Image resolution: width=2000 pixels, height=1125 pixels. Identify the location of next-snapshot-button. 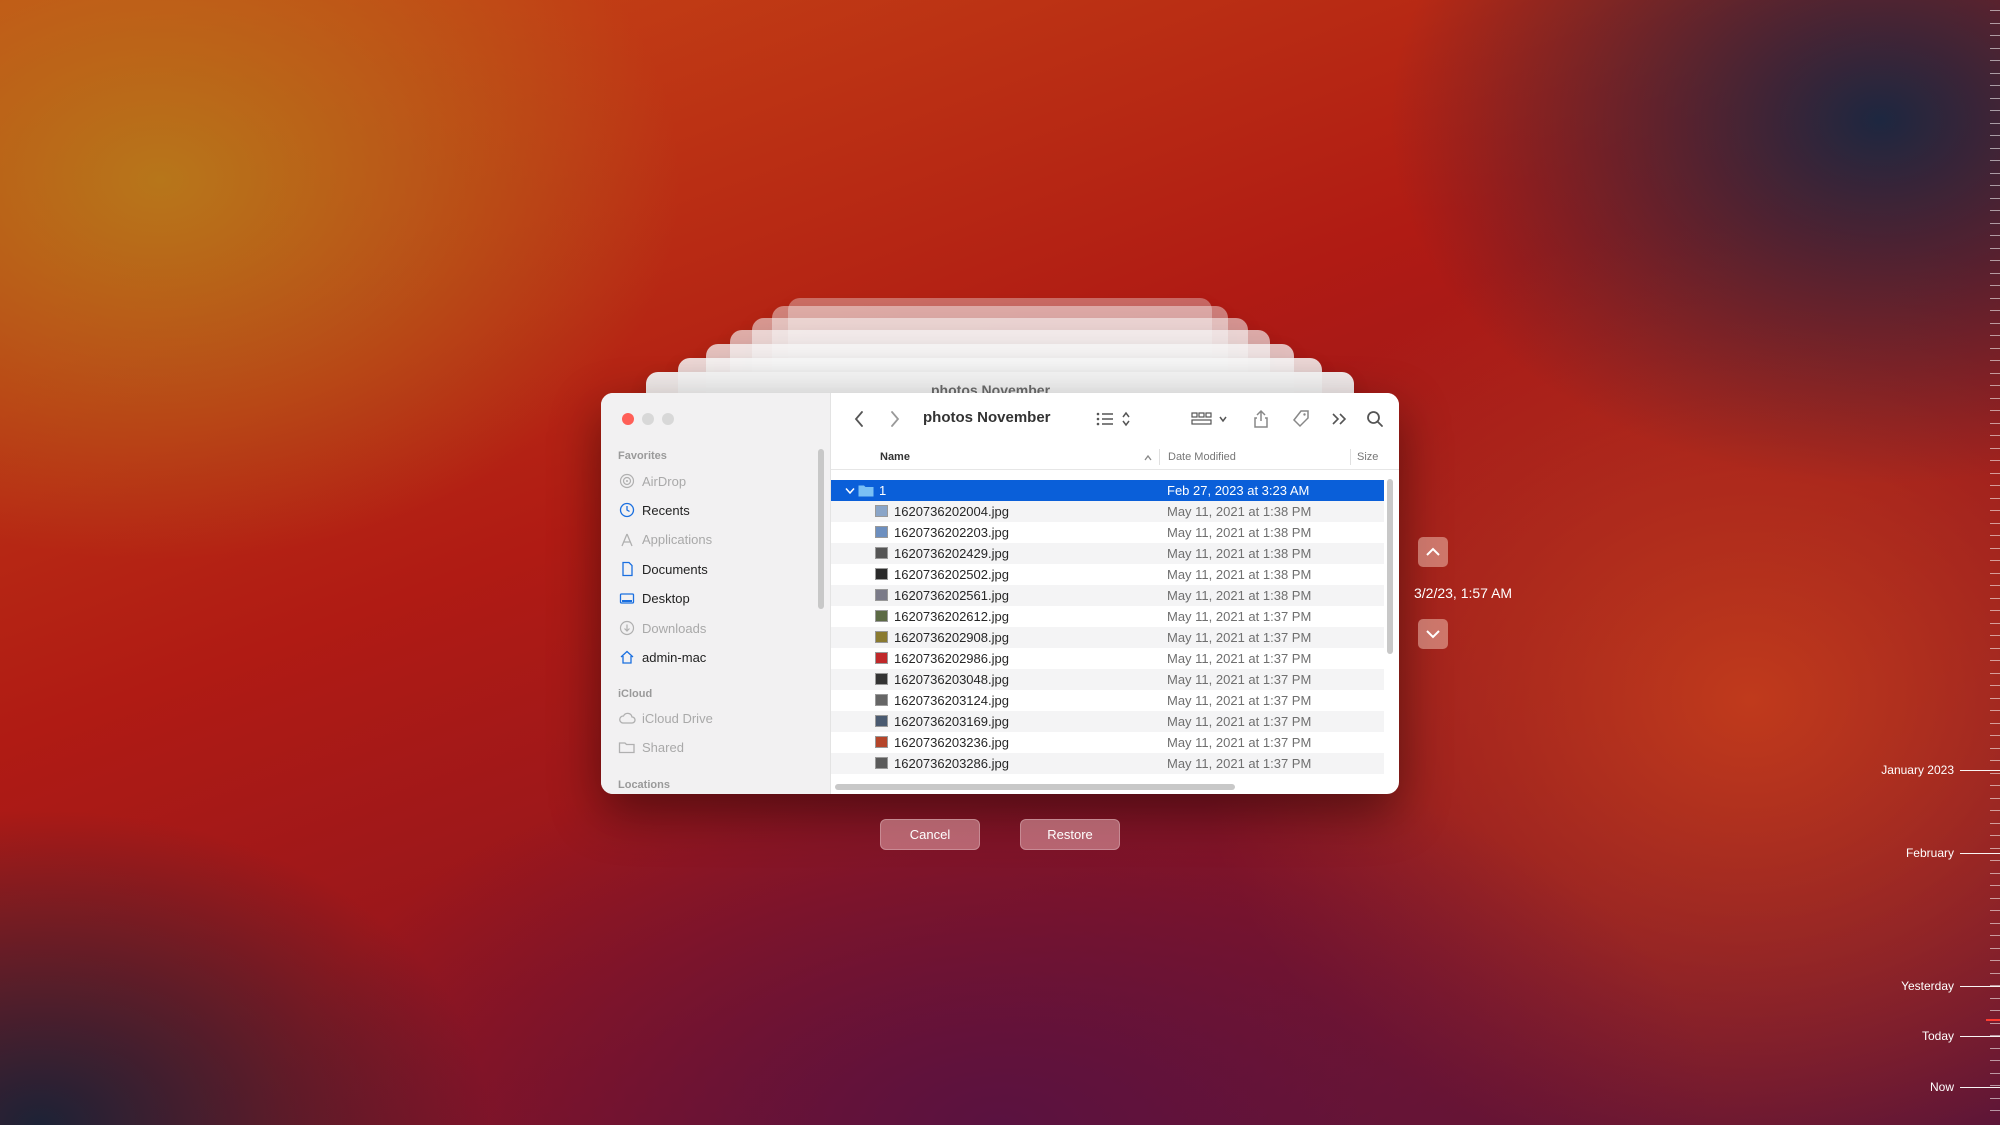
(1433, 634).